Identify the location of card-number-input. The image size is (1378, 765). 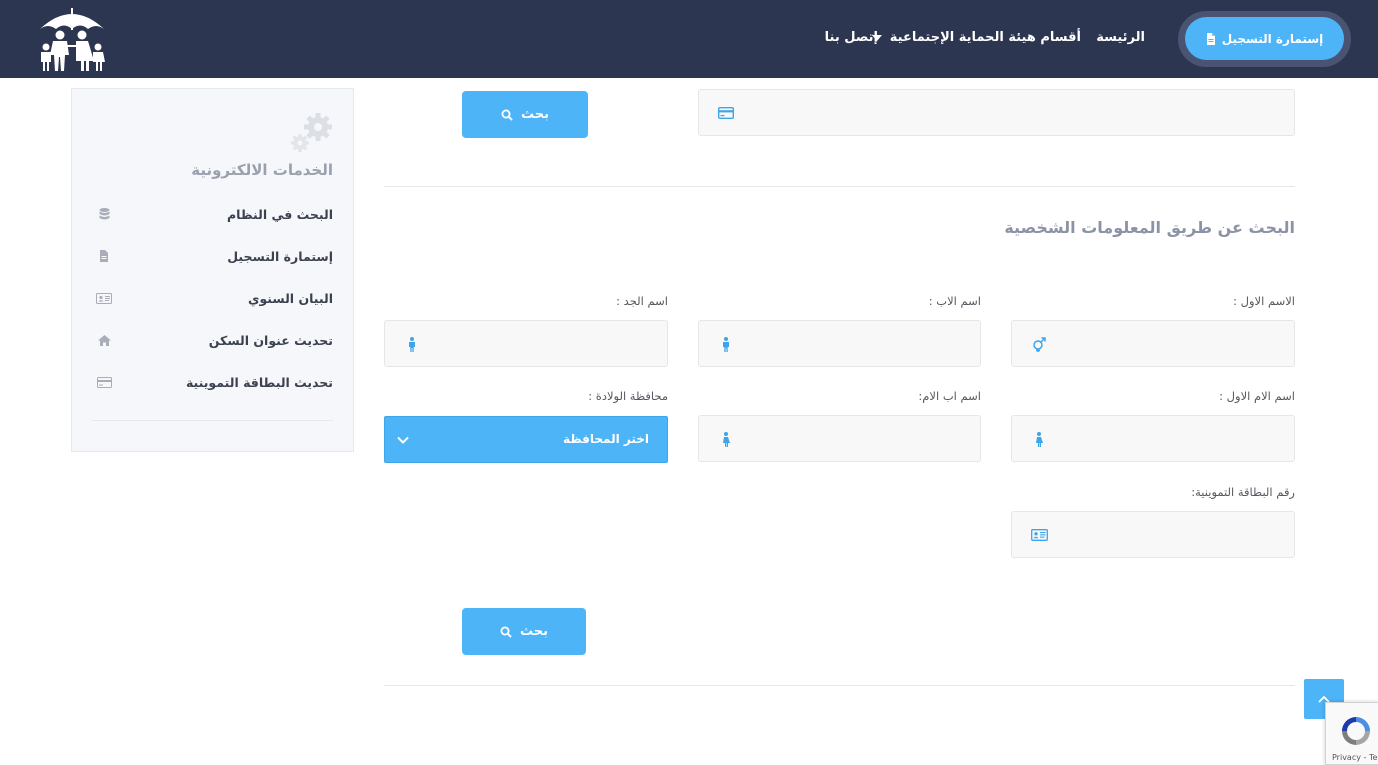
(996, 112).